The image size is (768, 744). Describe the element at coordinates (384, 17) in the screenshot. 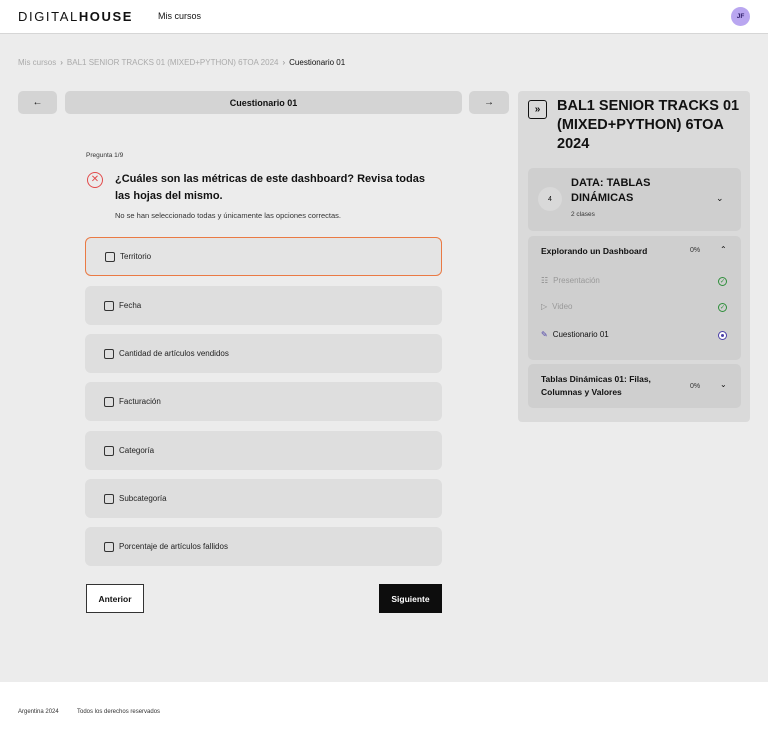

I see `top-header: DIGITALHOUSE Mis cursos JF` at that location.